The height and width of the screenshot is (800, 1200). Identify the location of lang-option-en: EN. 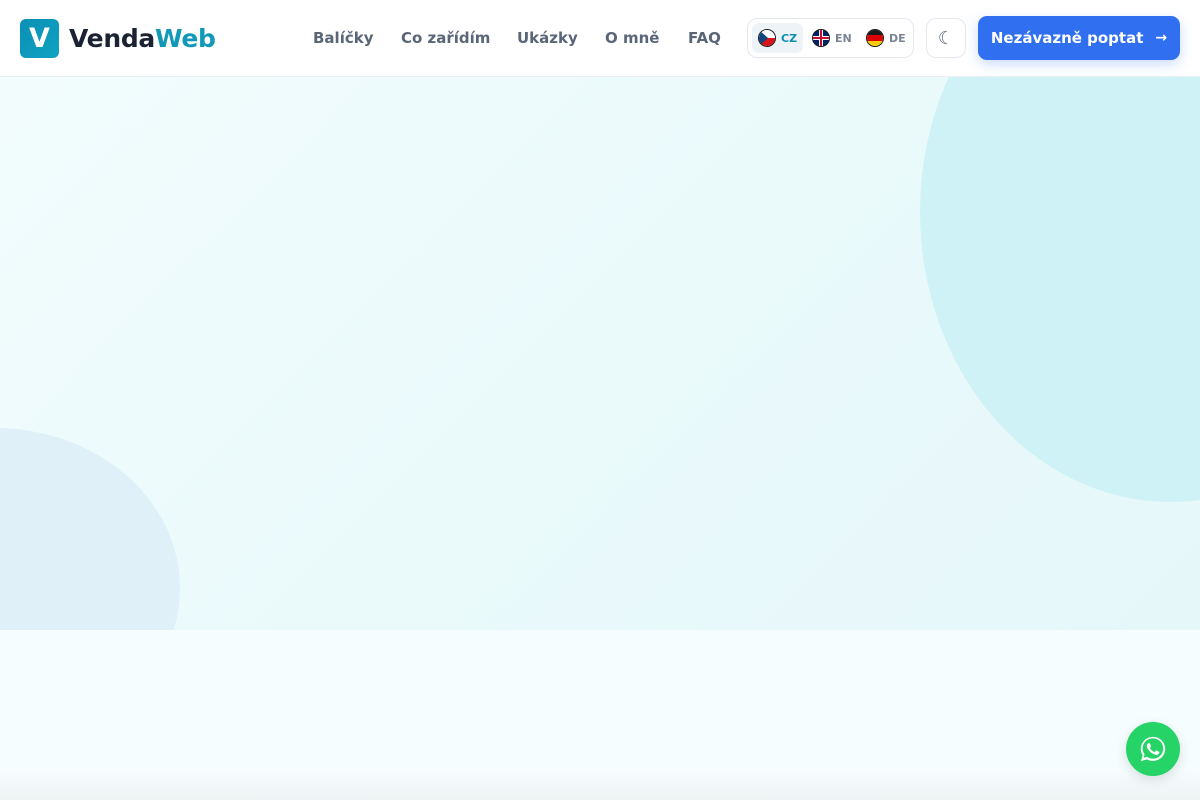
(832, 38).